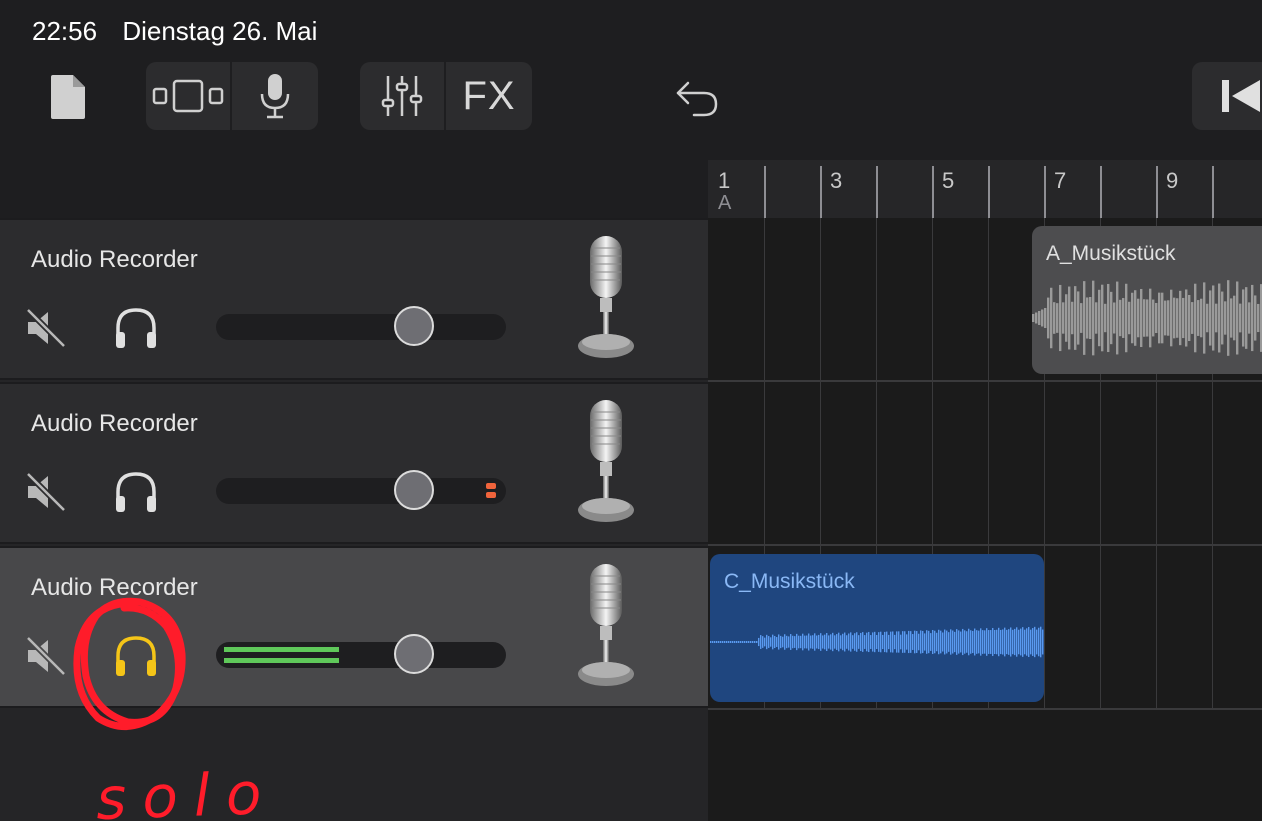 The height and width of the screenshot is (821, 1262). Describe the element at coordinates (877, 642) in the screenshot. I see `waveform` at that location.